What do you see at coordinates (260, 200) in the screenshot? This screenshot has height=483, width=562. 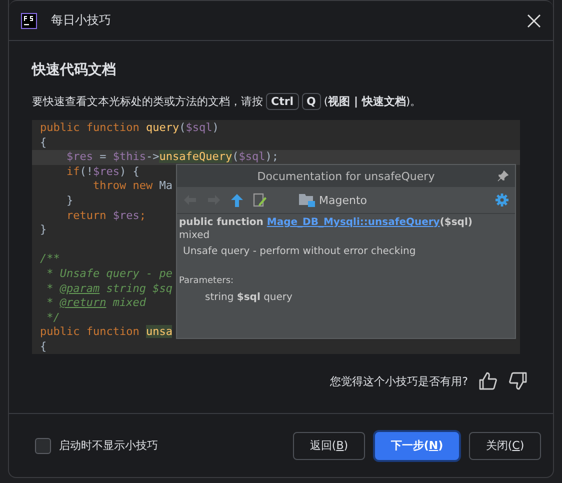 I see `edit-icon` at bounding box center [260, 200].